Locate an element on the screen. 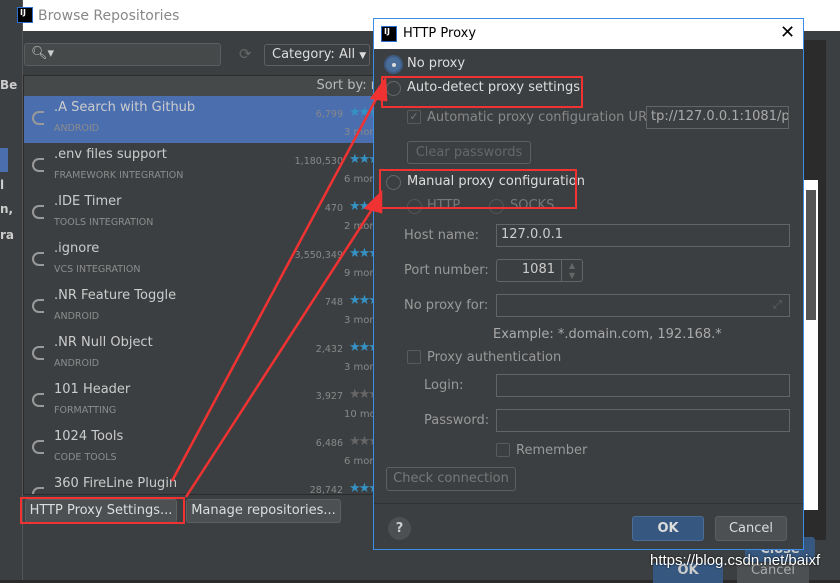 Image resolution: width=840 pixels, height=583 pixels. watermark: https://blog.csdn.net/baixf is located at coordinates (735, 560).